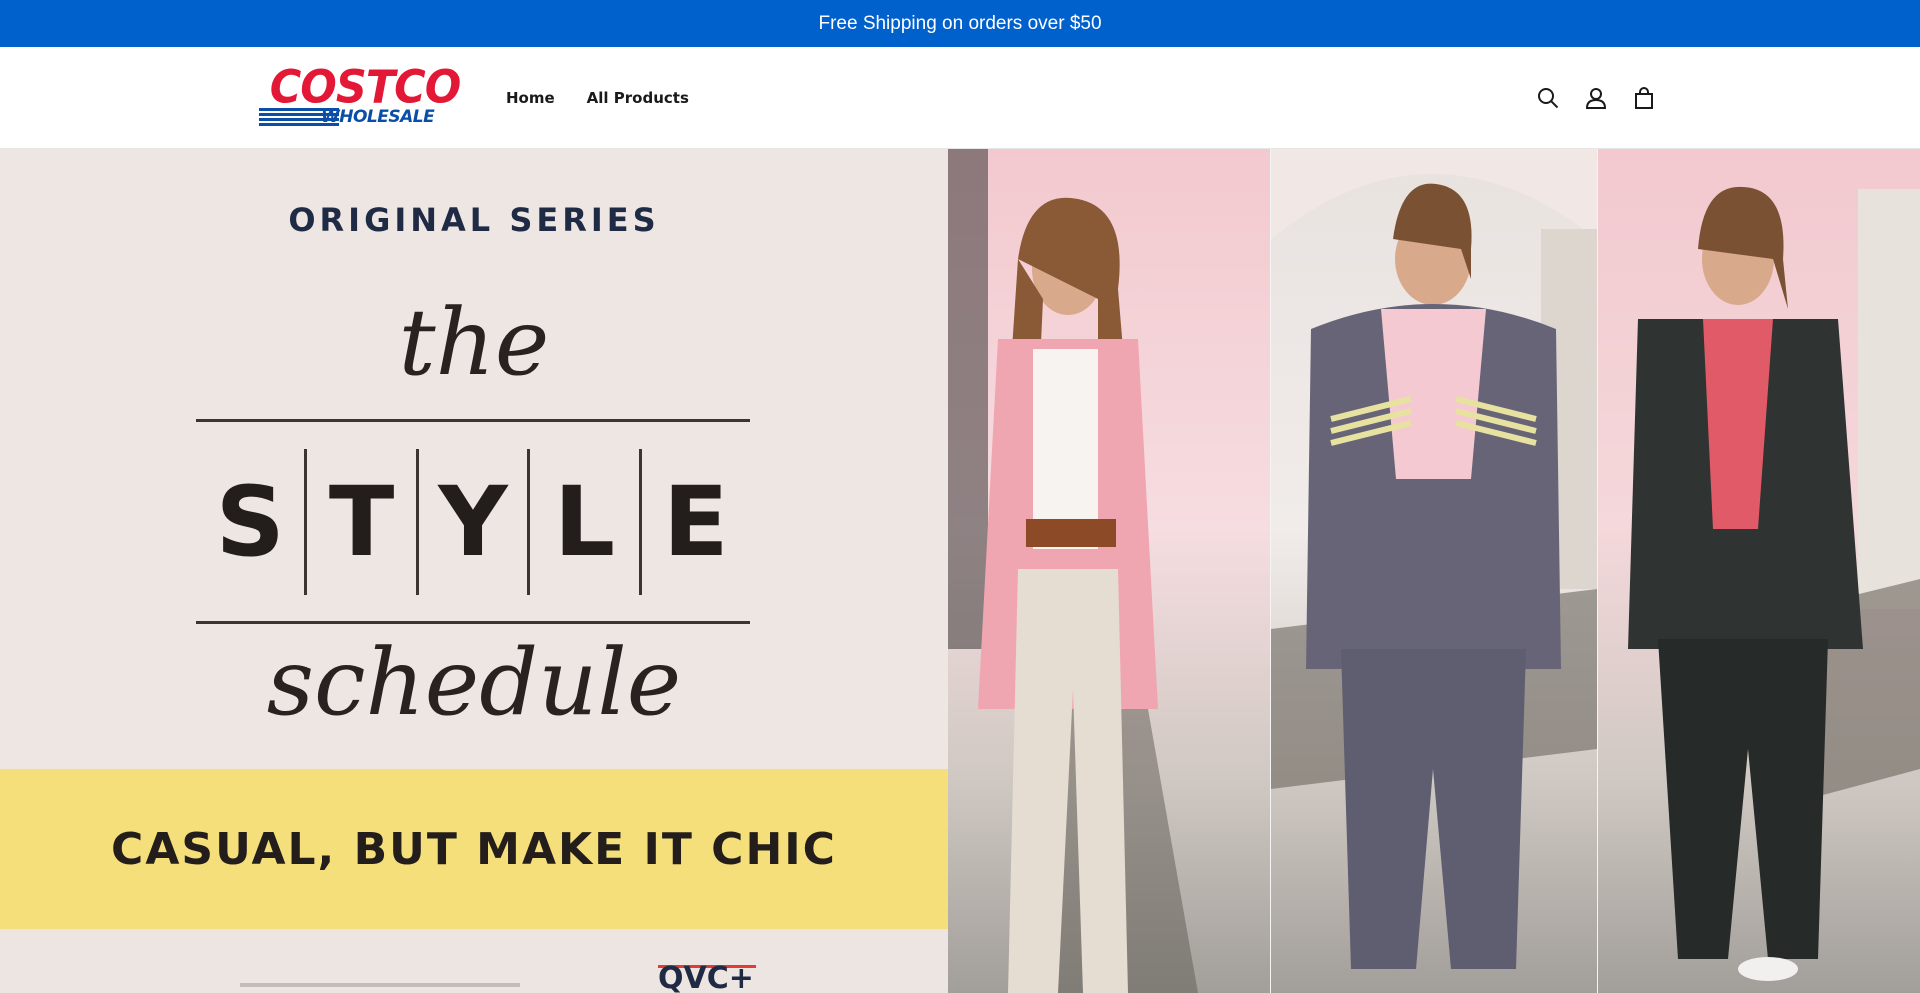 The width and height of the screenshot is (1920, 993). What do you see at coordinates (361, 522) in the screenshot?
I see `style-letter: T` at bounding box center [361, 522].